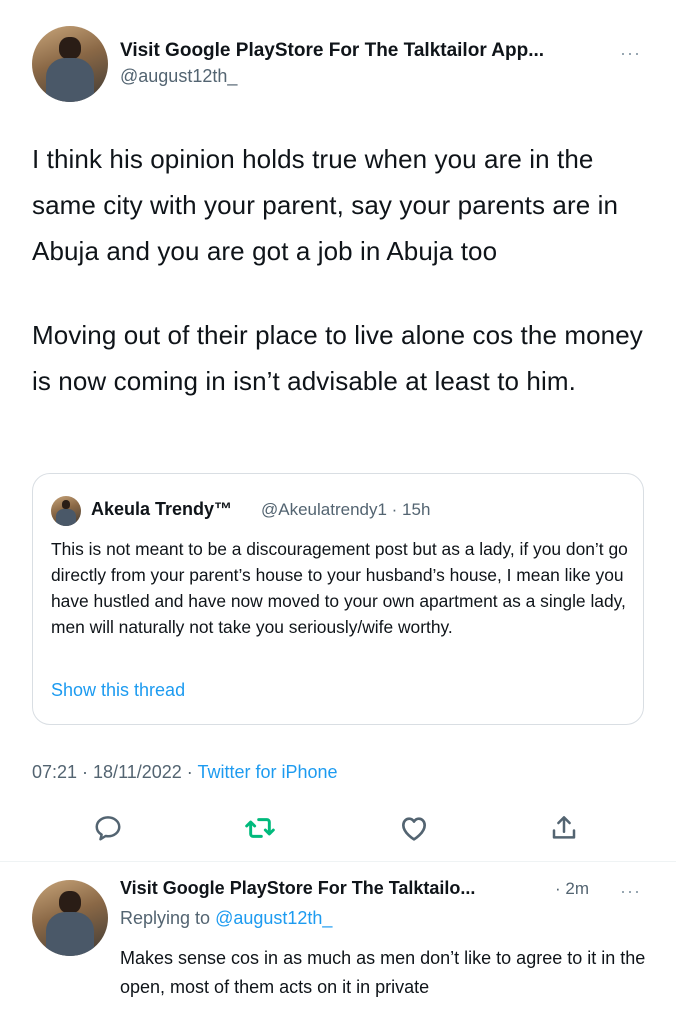  I want to click on tweet-meta: 07:21 · 18/11/2022 · Twitter for iPhone, so click(185, 772).